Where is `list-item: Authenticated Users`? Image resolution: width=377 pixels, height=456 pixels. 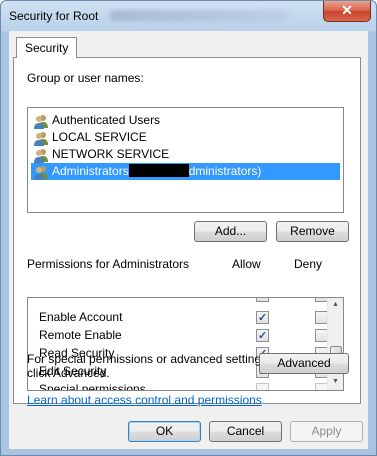 list-item: Authenticated Users is located at coordinates (185, 120).